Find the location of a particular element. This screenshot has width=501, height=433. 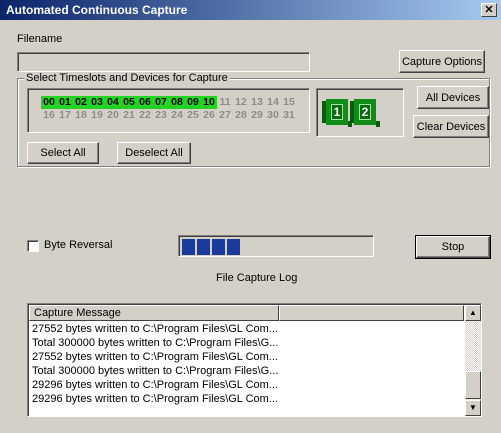

capture-options-button: Capture Options is located at coordinates (442, 61).